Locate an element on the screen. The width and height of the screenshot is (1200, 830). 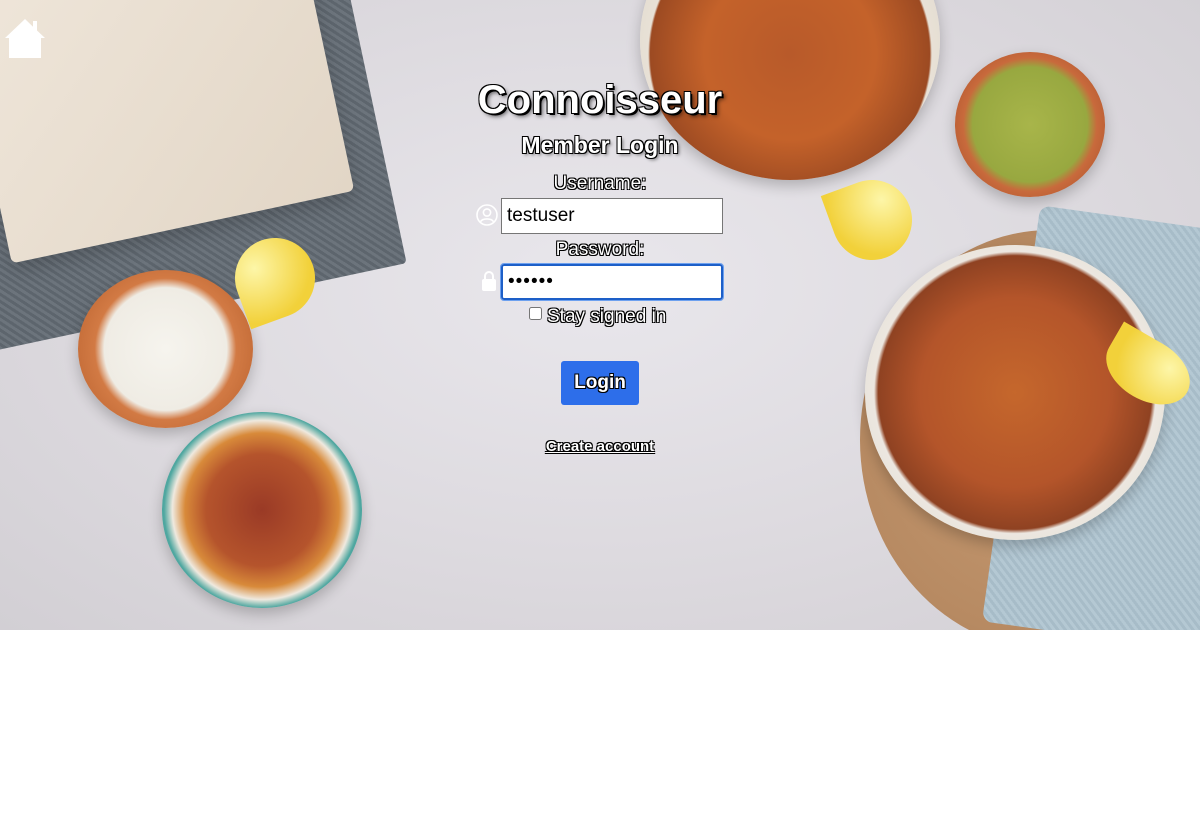
home-icon is located at coordinates (25, 38).